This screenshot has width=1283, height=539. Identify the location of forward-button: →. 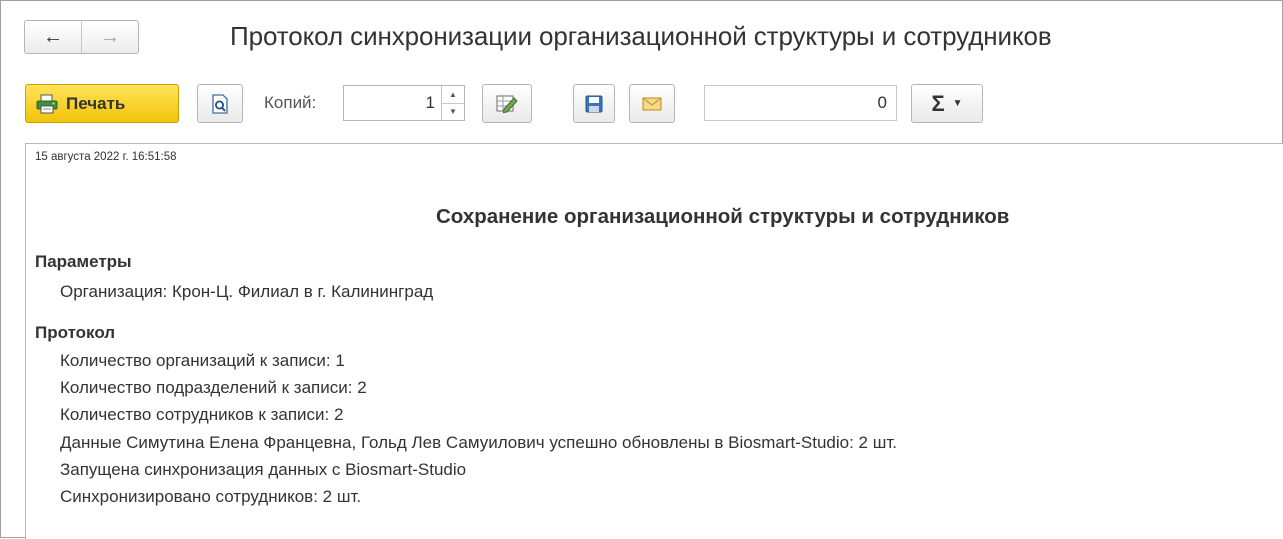
(110, 37).